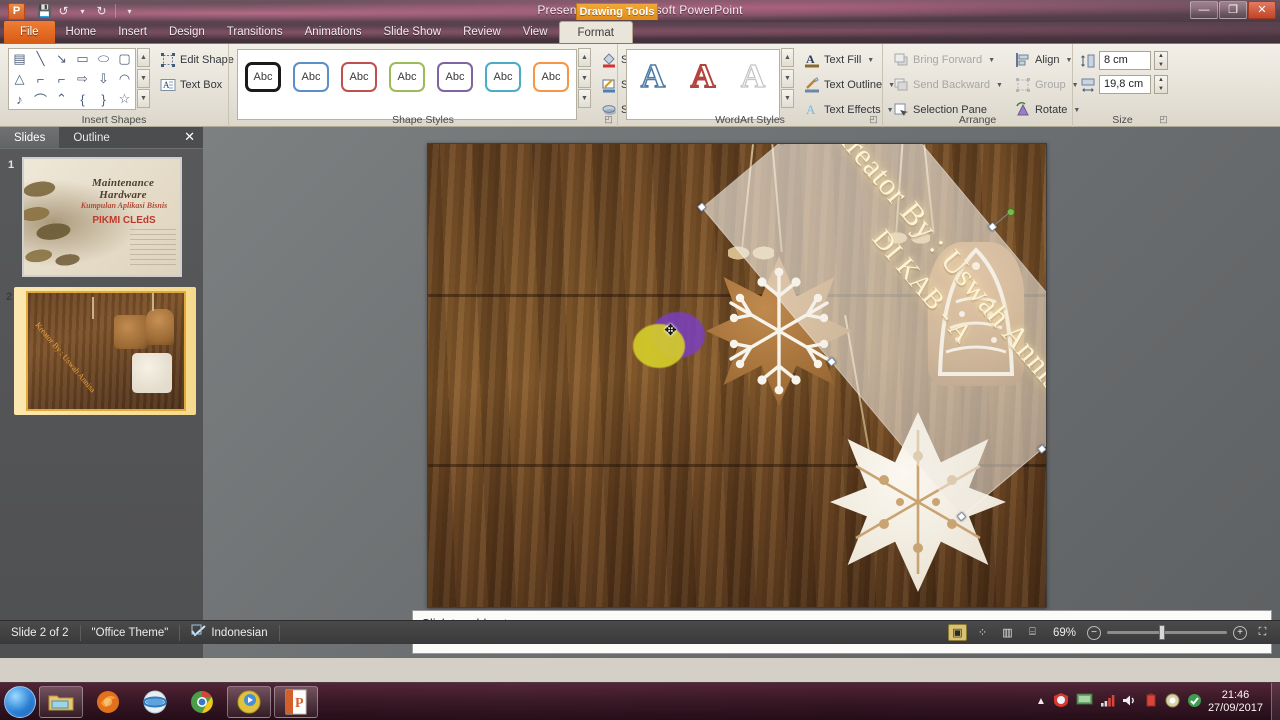 Image resolution: width=1280 pixels, height=720 pixels. I want to click on wordart-scroll-down-icon: ▼, so click(787, 78).